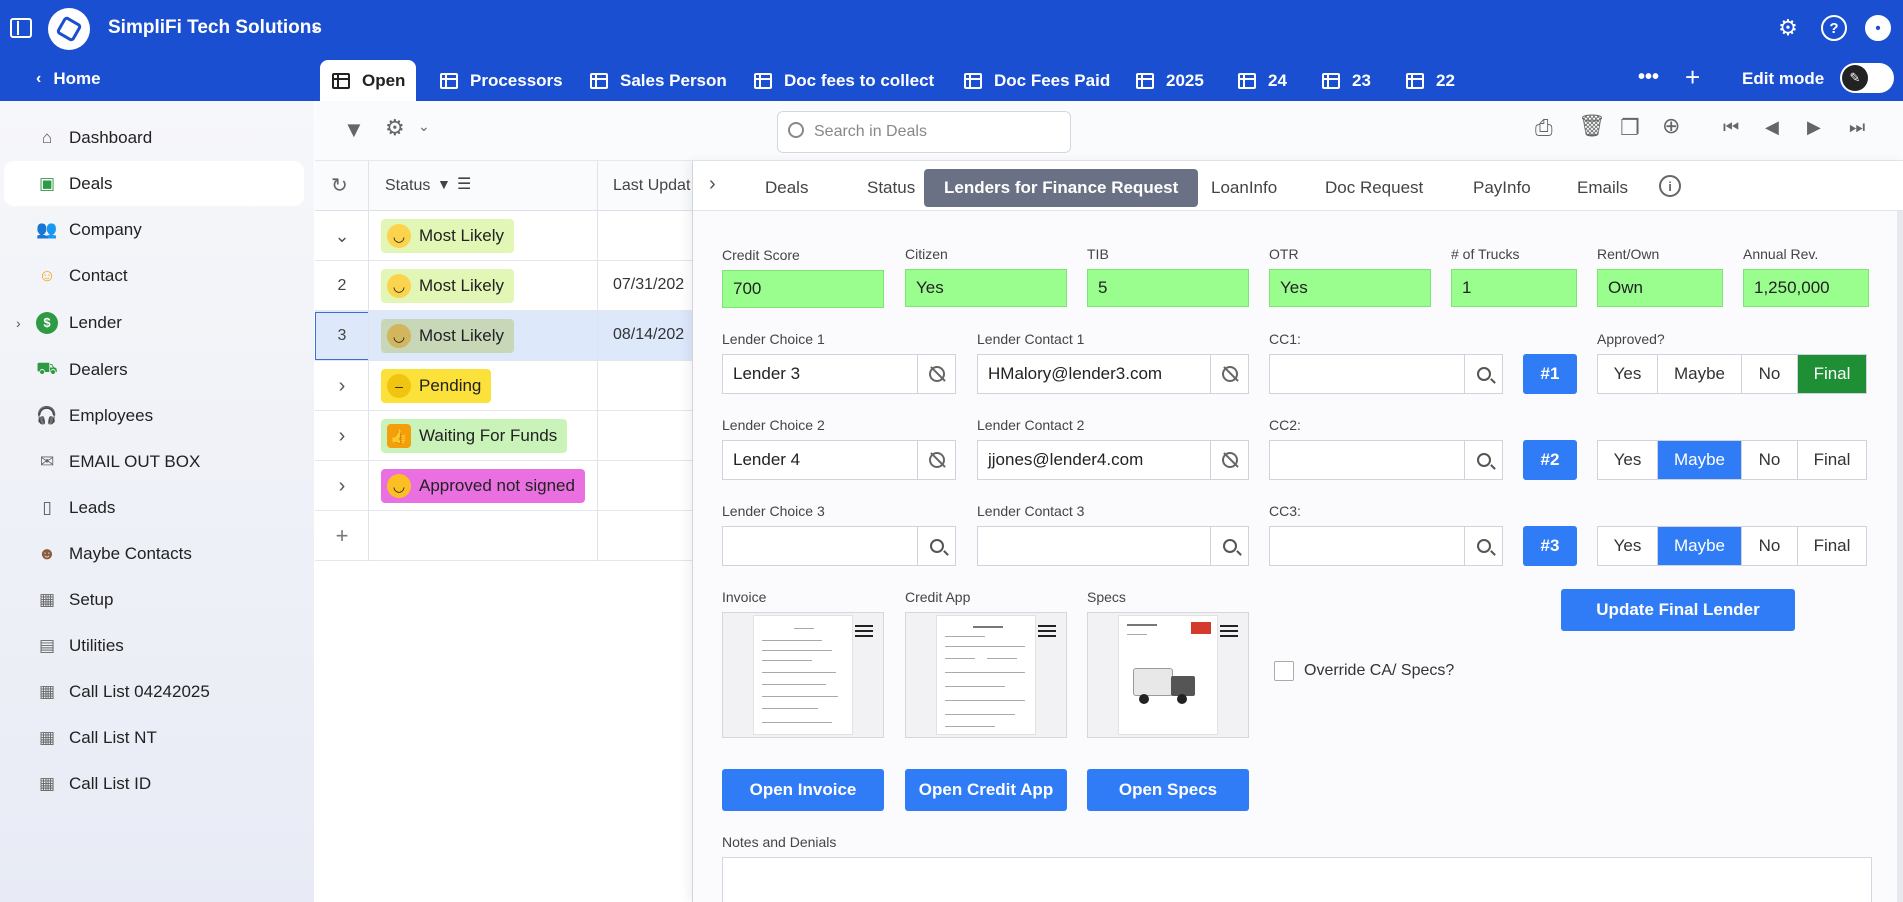  I want to click on search-input, so click(939, 132).